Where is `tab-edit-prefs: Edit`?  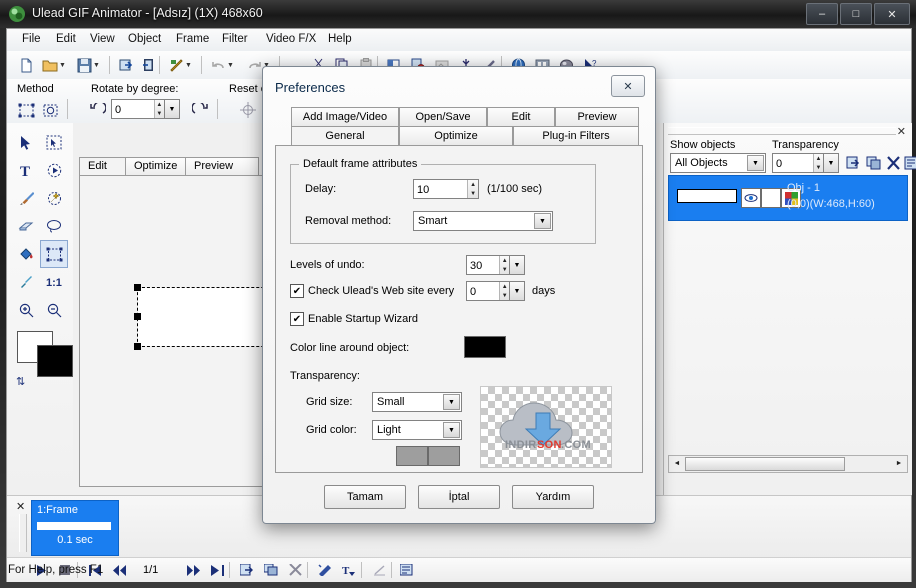 tab-edit-prefs: Edit is located at coordinates (521, 117).